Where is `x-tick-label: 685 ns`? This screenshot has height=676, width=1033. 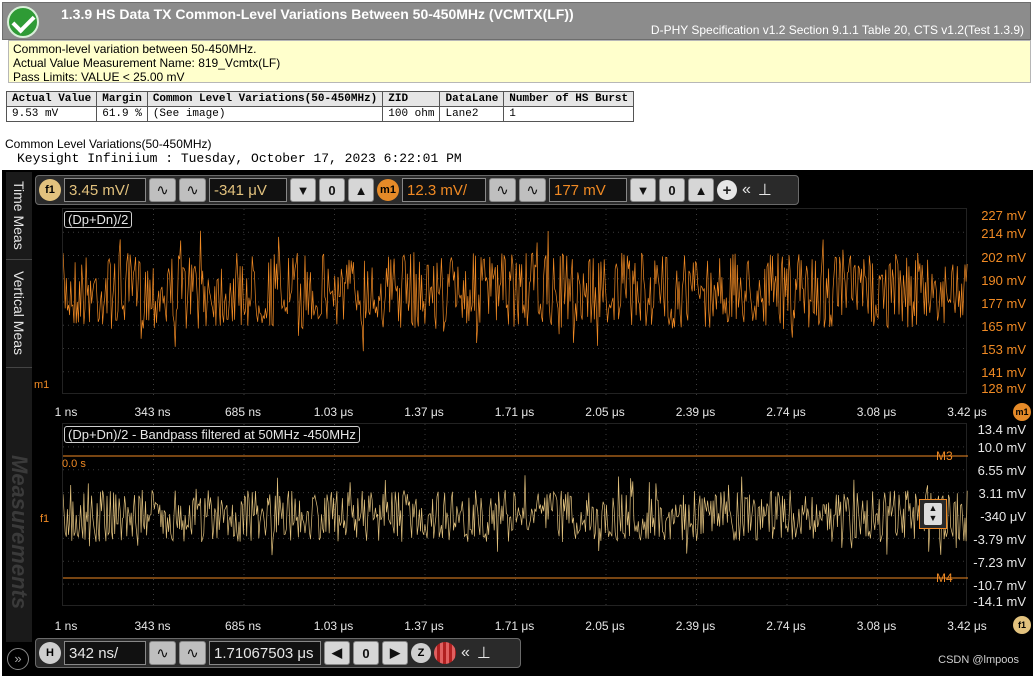 x-tick-label: 685 ns is located at coordinates (243, 626).